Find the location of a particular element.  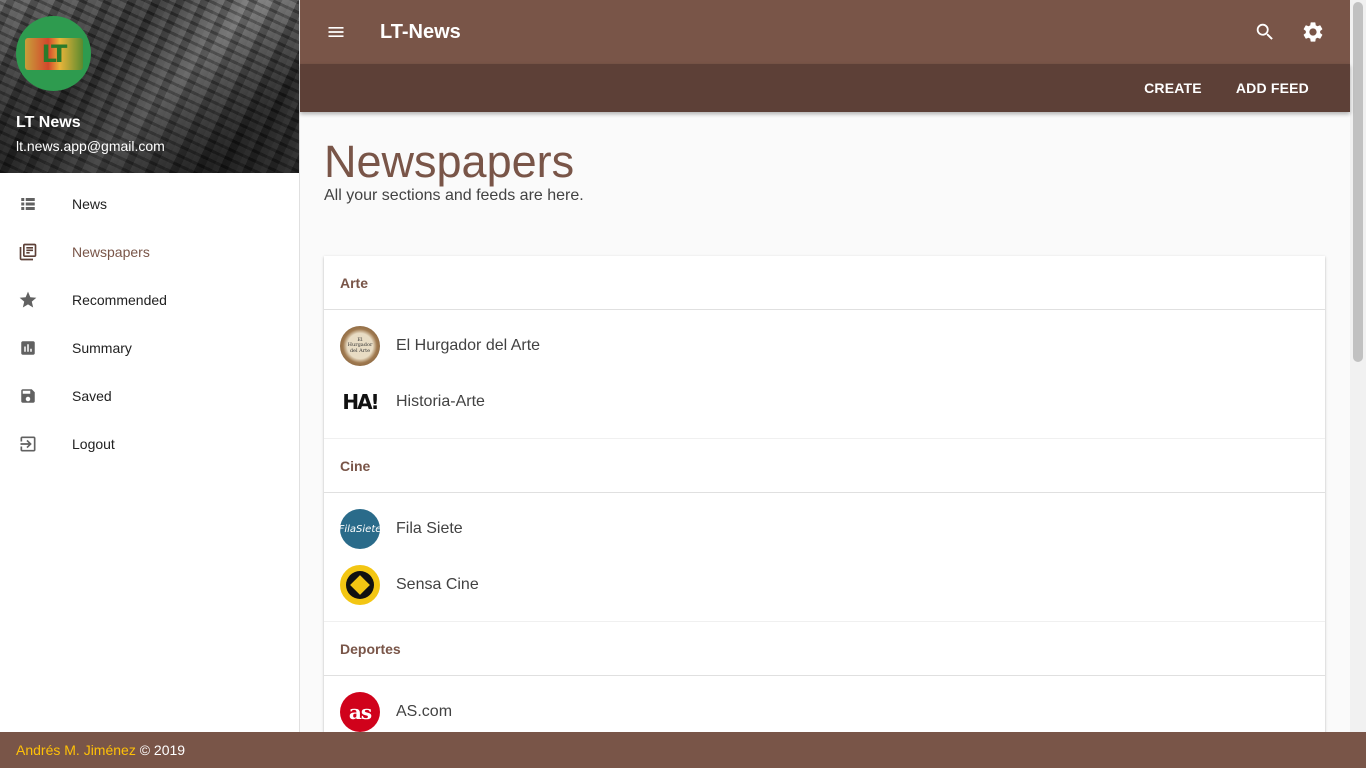

feed-name: Historia-Arte is located at coordinates (440, 401).